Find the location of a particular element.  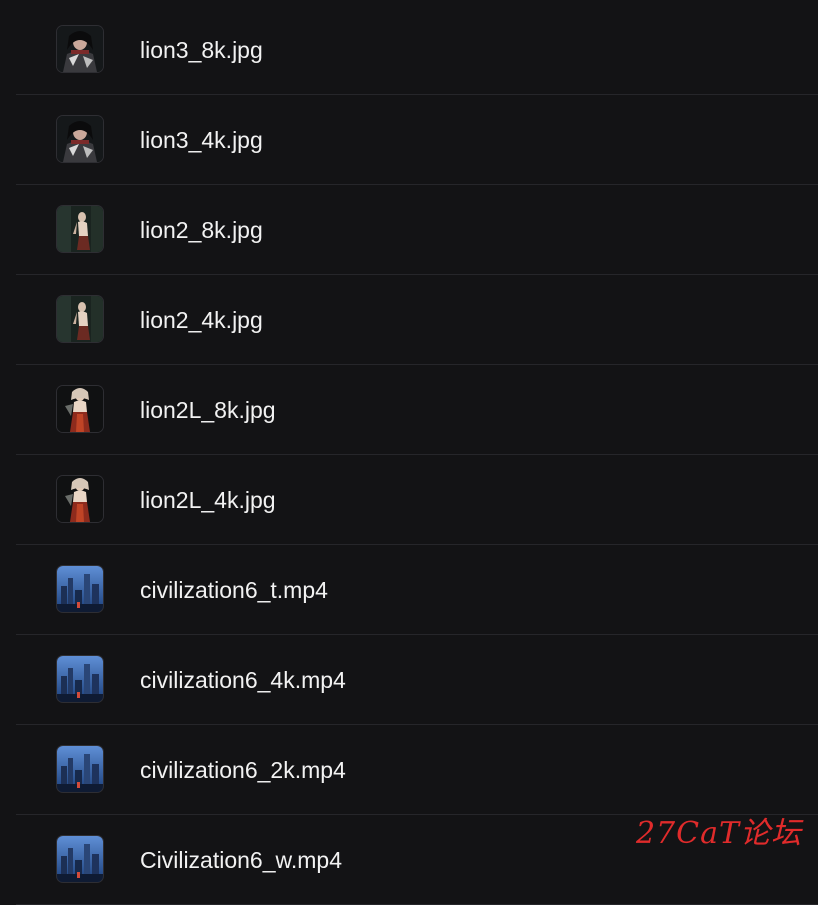

file-name: lion2_4k.jpg is located at coordinates (201, 320).